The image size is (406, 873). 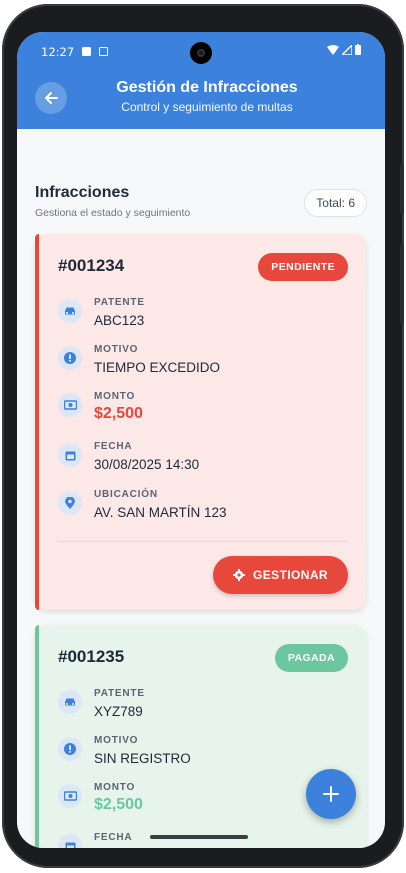 I want to click on section-title: Infracciones, so click(x=82, y=192).